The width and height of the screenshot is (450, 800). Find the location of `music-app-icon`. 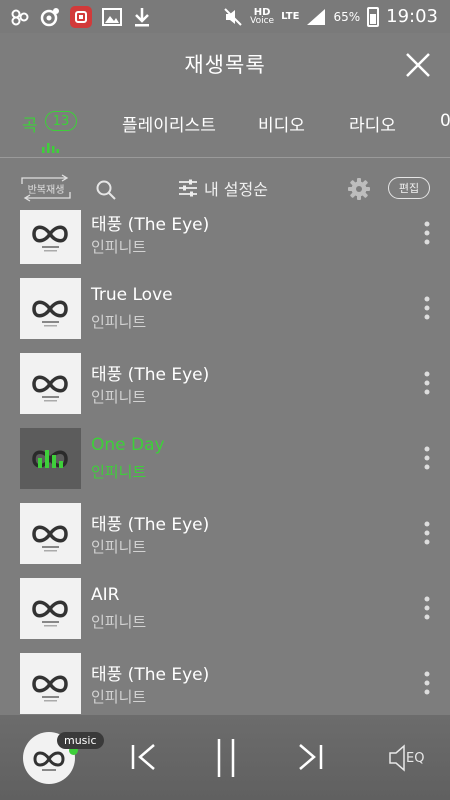

music-app-icon is located at coordinates (50, 17).